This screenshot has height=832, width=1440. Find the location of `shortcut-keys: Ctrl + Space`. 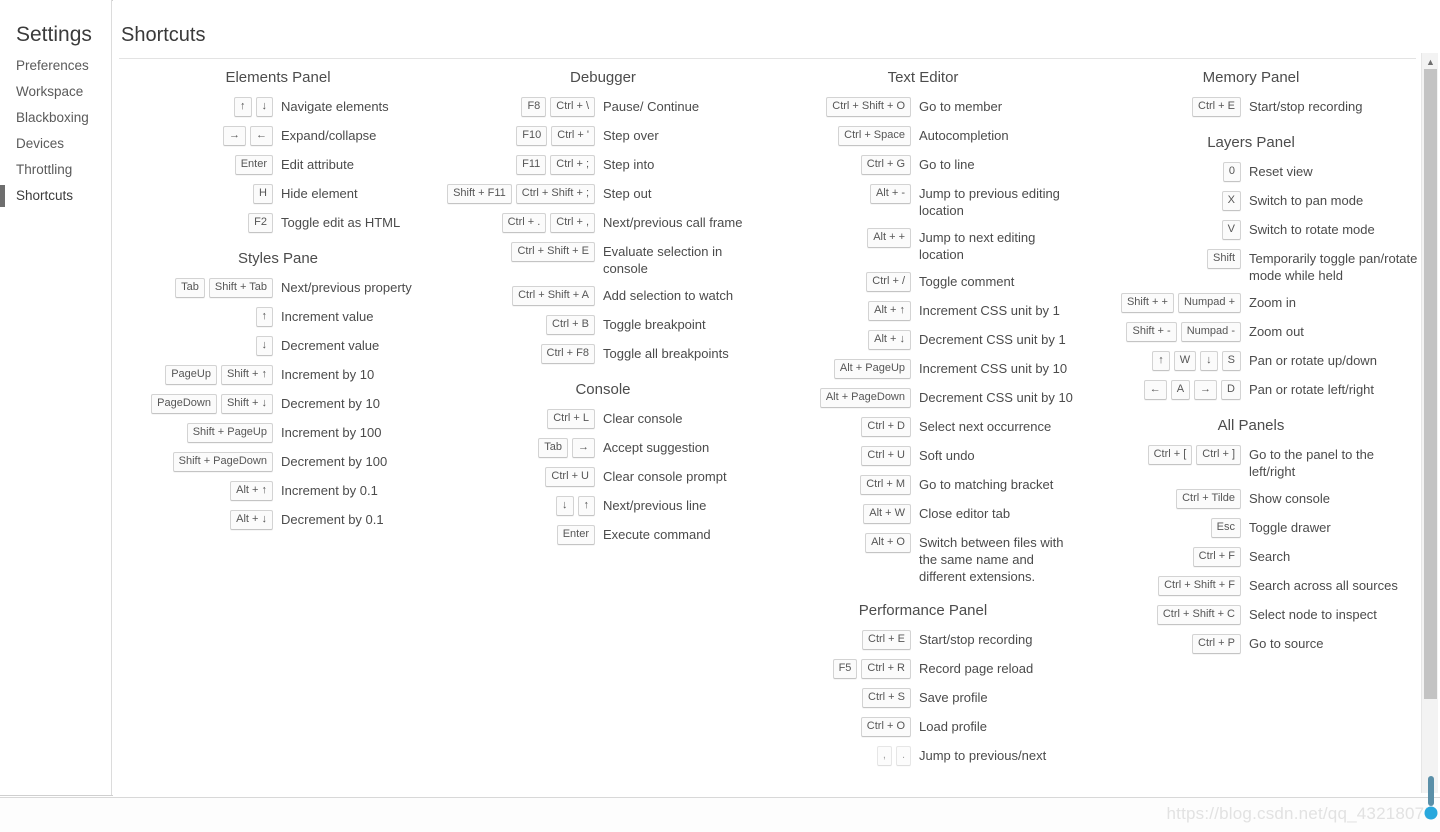

shortcut-keys: Ctrl + Space is located at coordinates (837, 135).